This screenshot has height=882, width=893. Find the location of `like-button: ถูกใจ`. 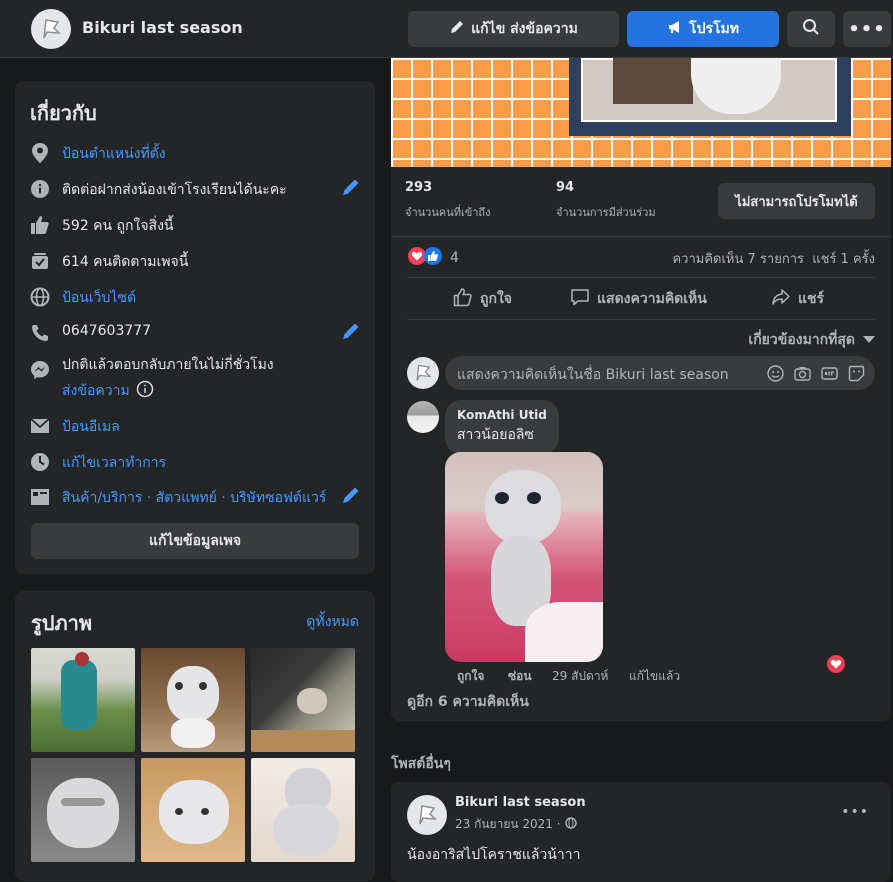

like-button: ถูกใจ is located at coordinates (482, 299).